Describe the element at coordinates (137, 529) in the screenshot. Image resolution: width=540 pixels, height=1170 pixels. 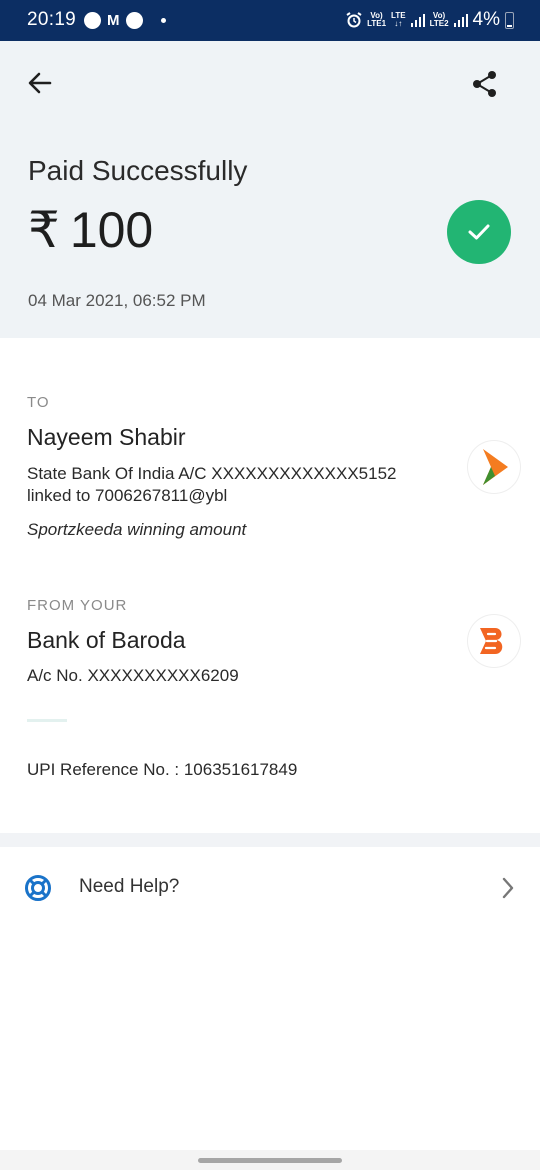
I see `payment-note: Sportzkeeda winning amount` at that location.